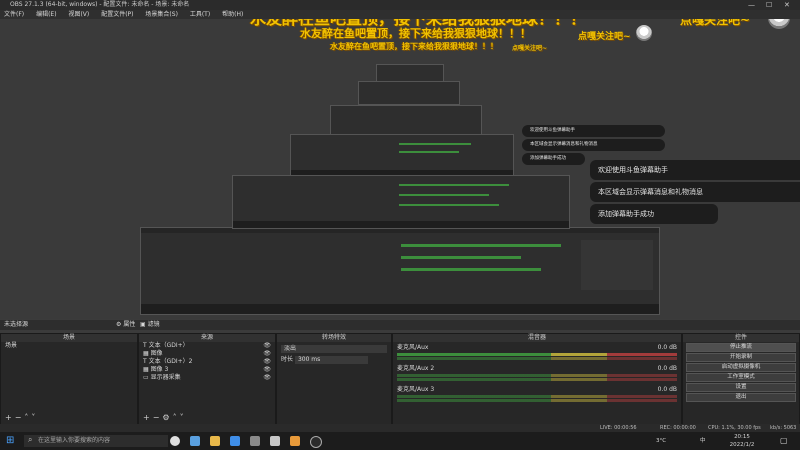 The height and width of the screenshot is (450, 800). Describe the element at coordinates (787, 5) in the screenshot. I see `close-button: ✕` at that location.